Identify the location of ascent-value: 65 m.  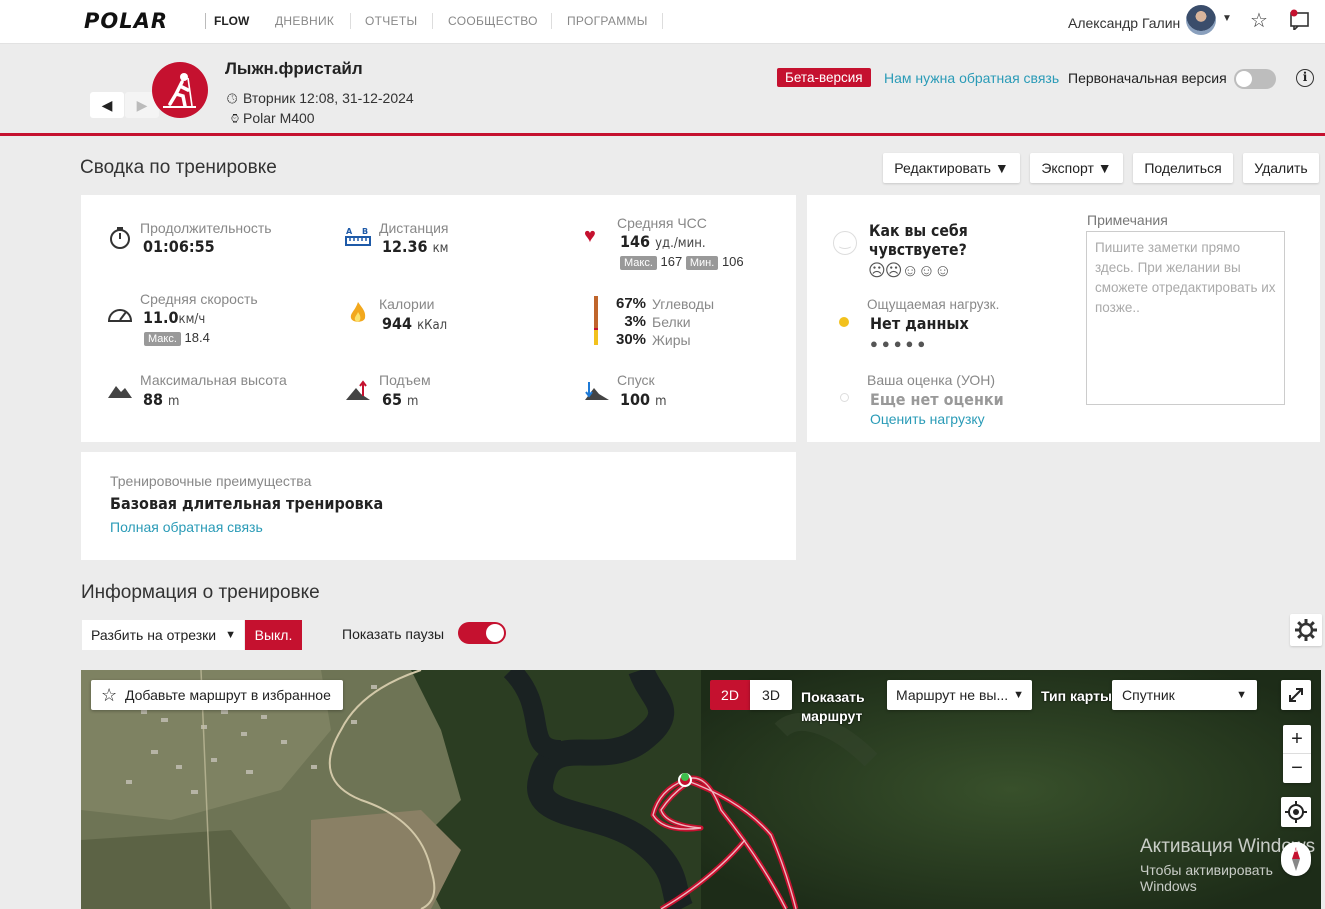
(400, 399).